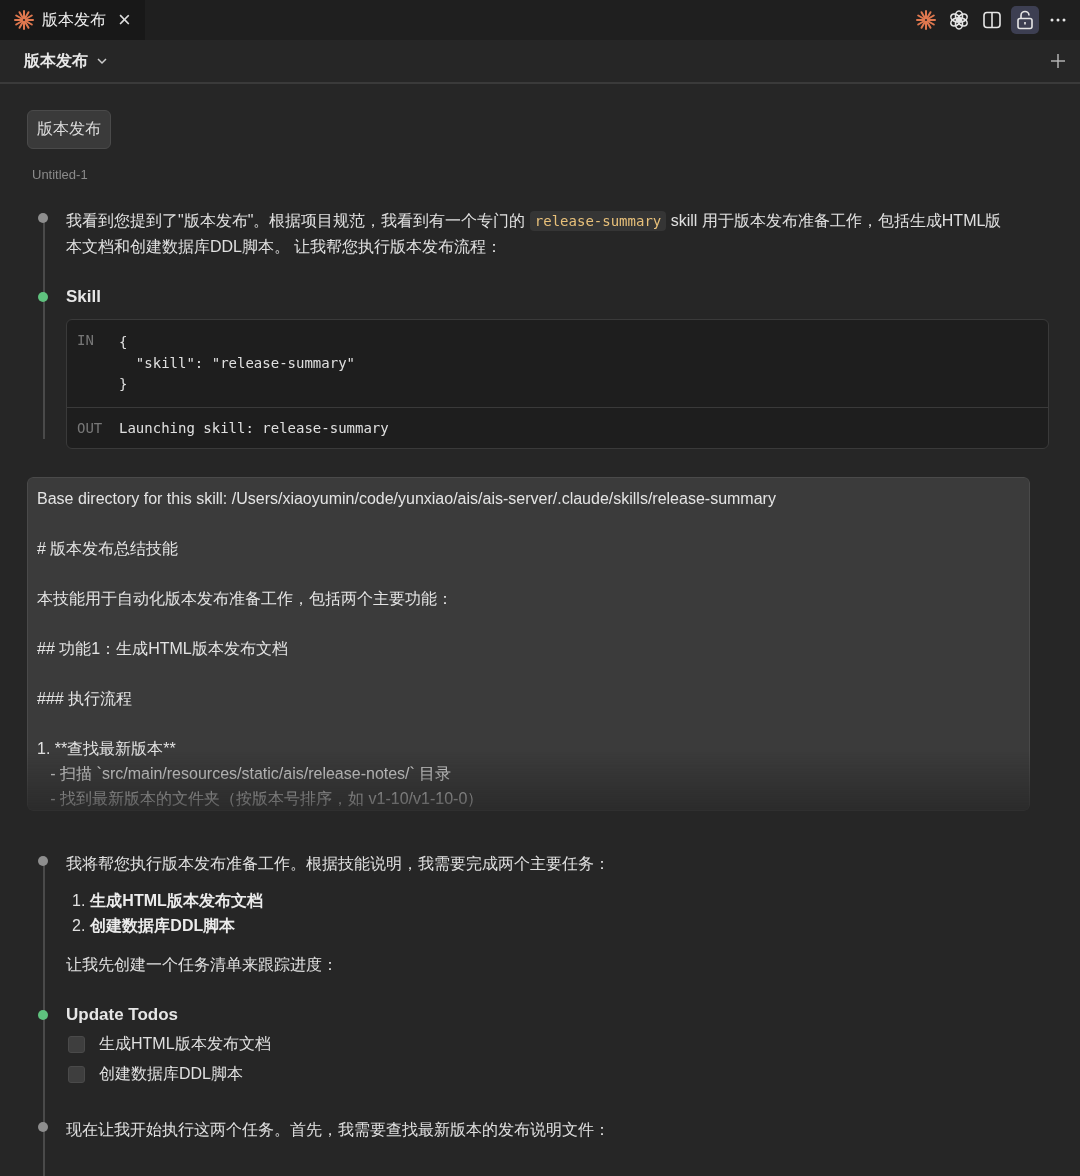 This screenshot has height=1176, width=1080. I want to click on split-panel-icon, so click(992, 20).